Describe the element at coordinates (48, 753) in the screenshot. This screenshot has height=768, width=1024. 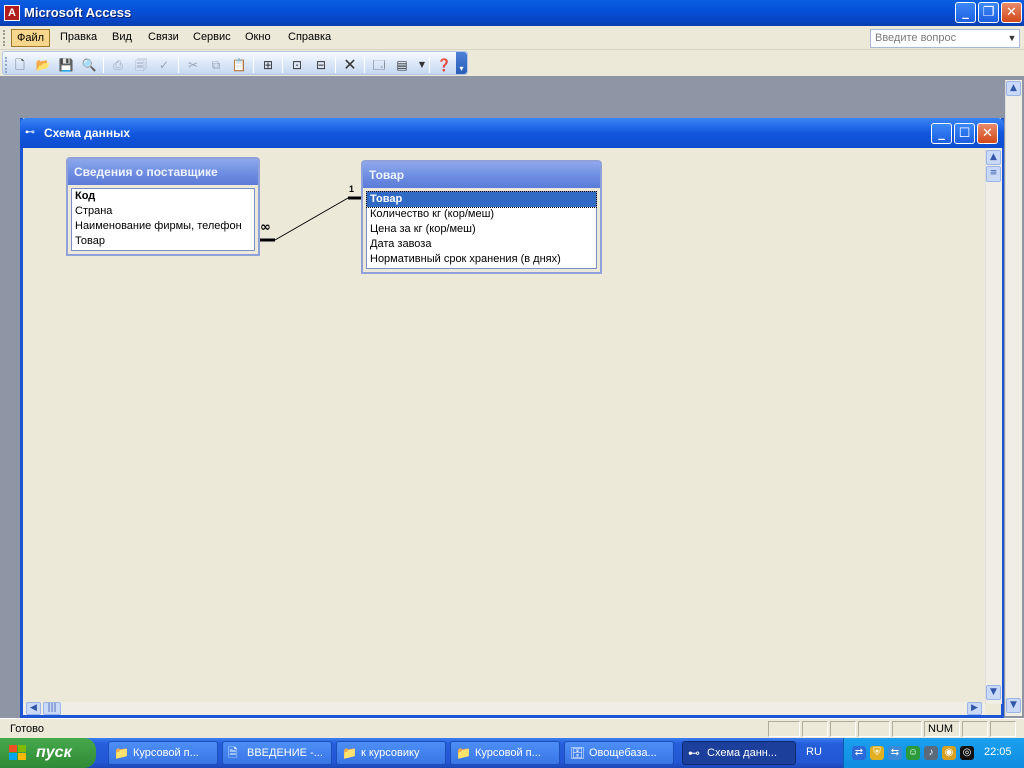
I see `start-button: пуск` at that location.